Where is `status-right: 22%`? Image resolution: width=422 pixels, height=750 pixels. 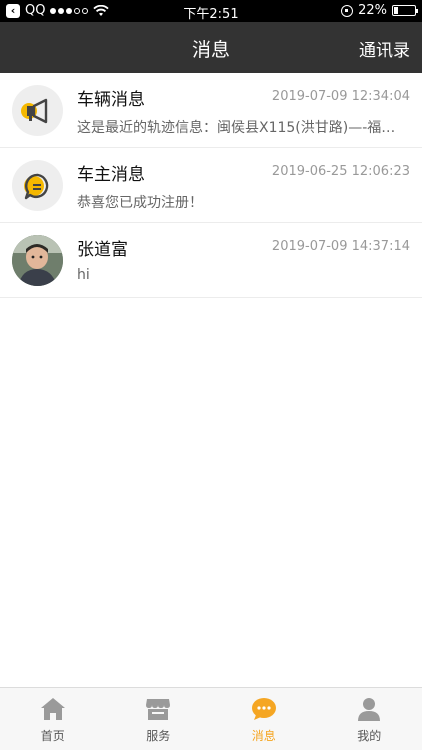
status-right: 22% is located at coordinates (379, 10).